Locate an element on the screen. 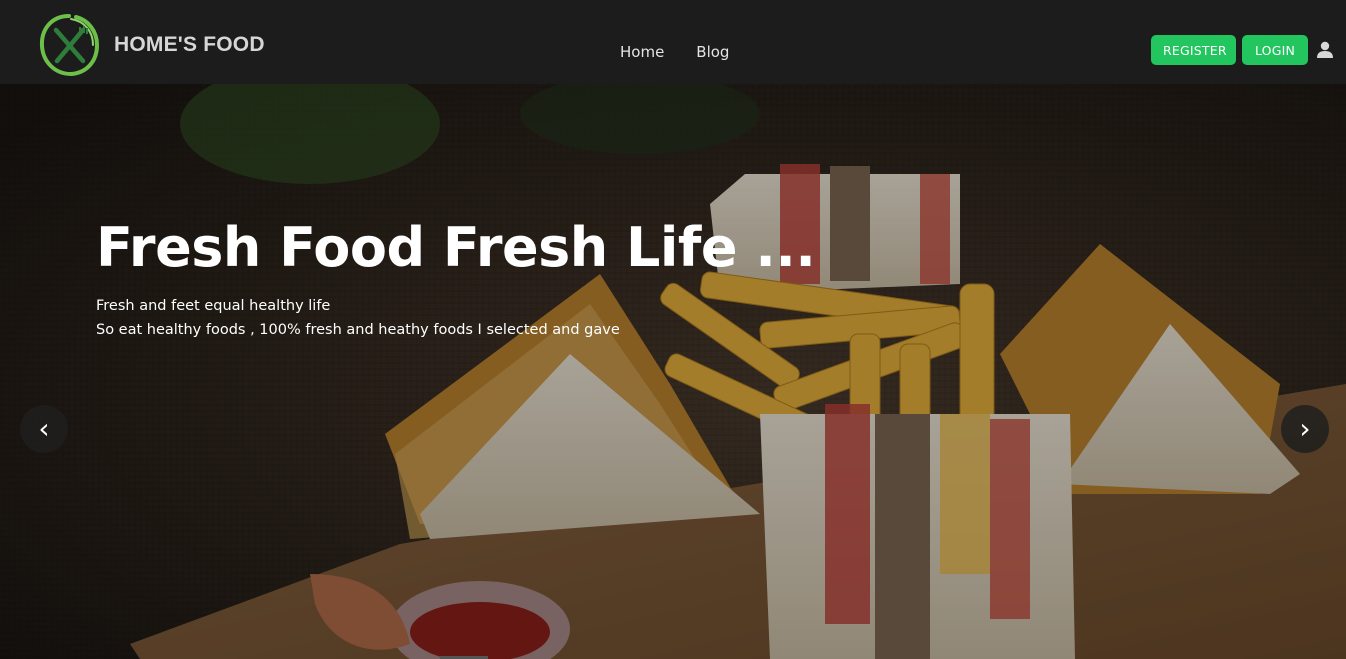  auth-actions: REGISTER LOGIN is located at coordinates (1242, 50).